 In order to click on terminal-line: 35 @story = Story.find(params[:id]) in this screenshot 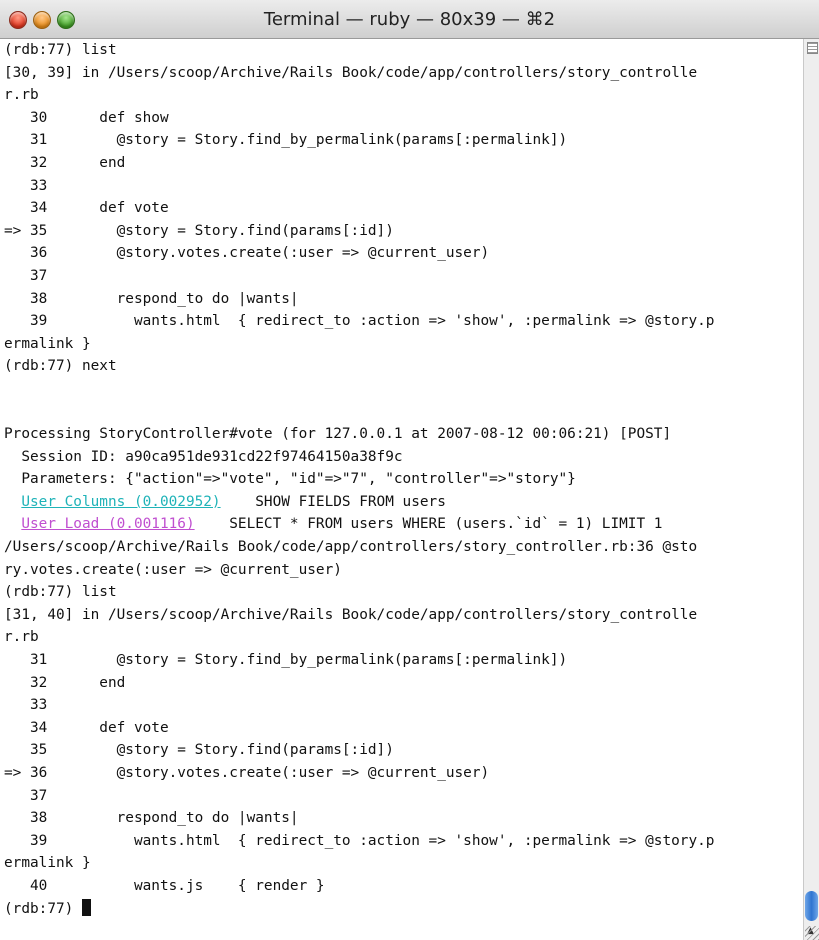, I will do `click(359, 750)`.